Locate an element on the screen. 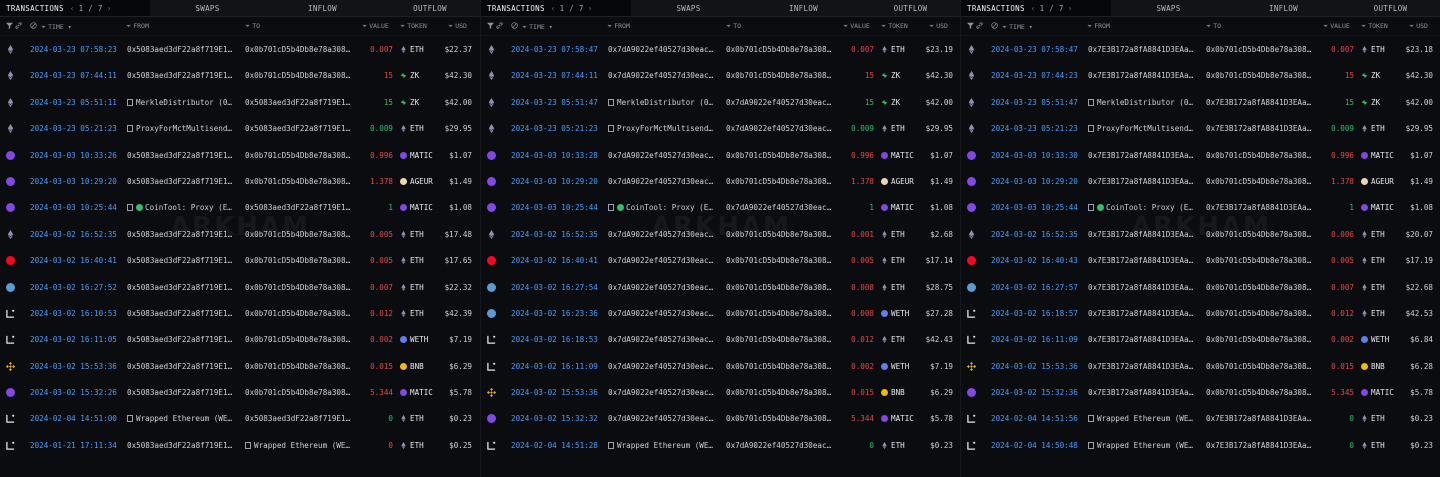 This screenshot has height=477, width=1440. tx-time-link: 2024-03-23 07:44:23 is located at coordinates (1037, 75).